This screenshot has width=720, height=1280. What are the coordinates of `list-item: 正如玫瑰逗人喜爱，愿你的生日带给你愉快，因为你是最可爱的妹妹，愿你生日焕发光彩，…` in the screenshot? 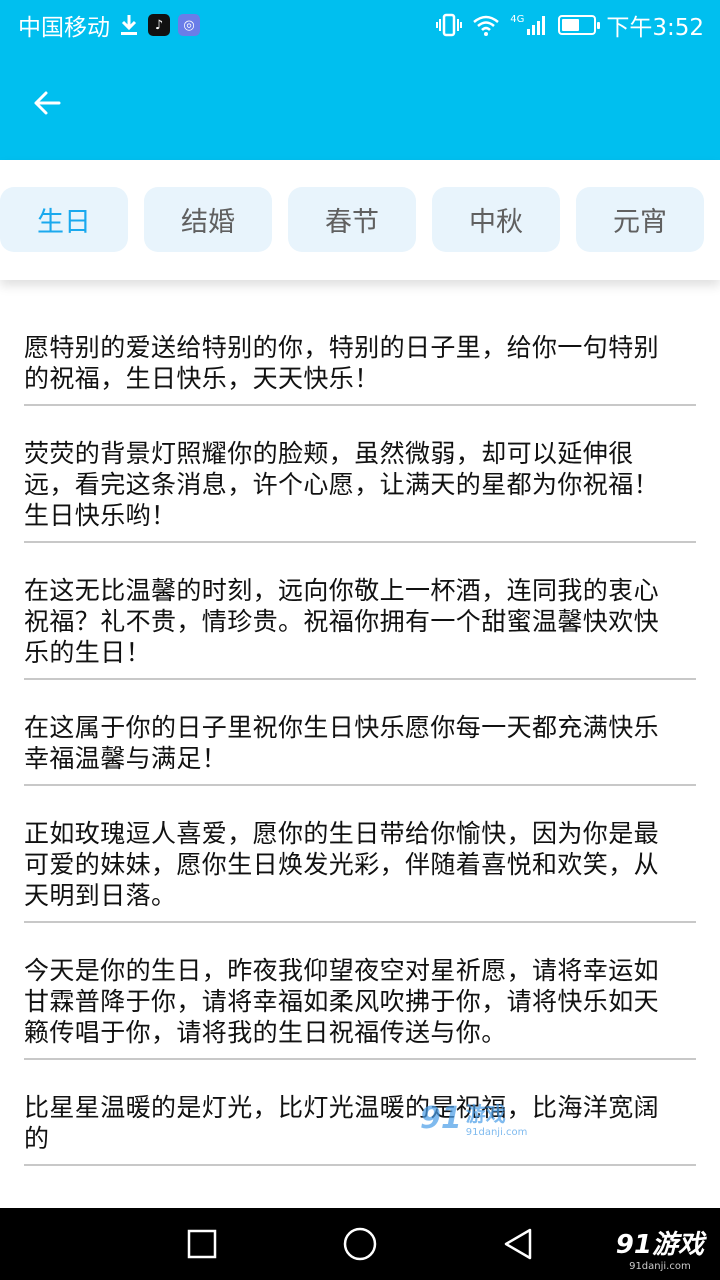 It's located at (360, 854).